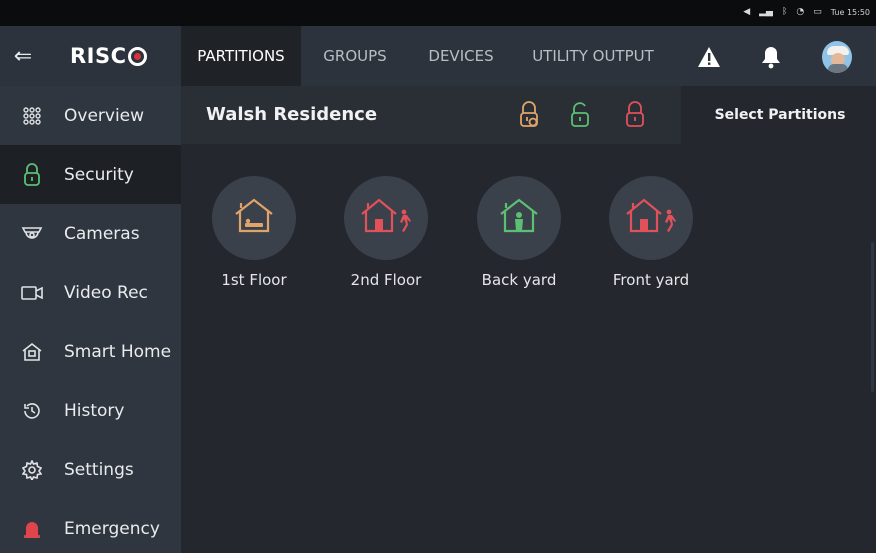  What do you see at coordinates (292, 114) in the screenshot?
I see `page-title: Walsh Residence` at bounding box center [292, 114].